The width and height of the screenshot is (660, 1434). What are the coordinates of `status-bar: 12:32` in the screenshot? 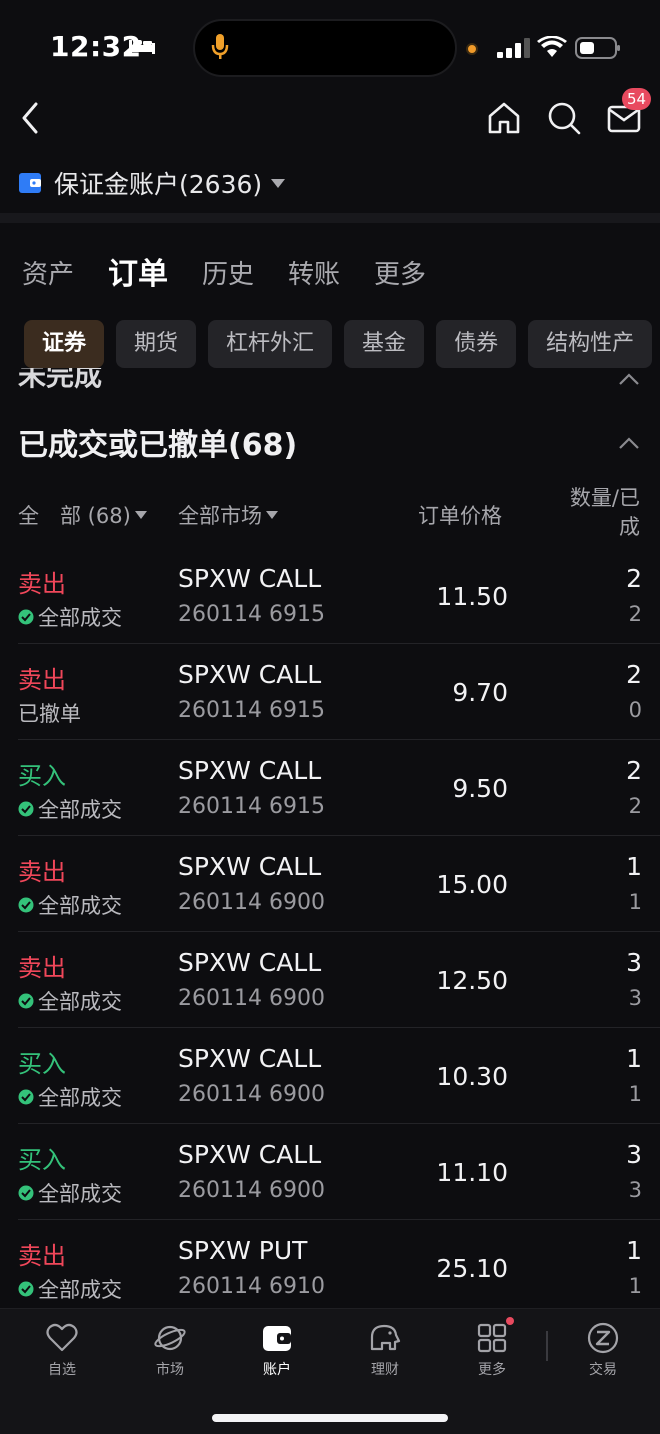 It's located at (330, 48).